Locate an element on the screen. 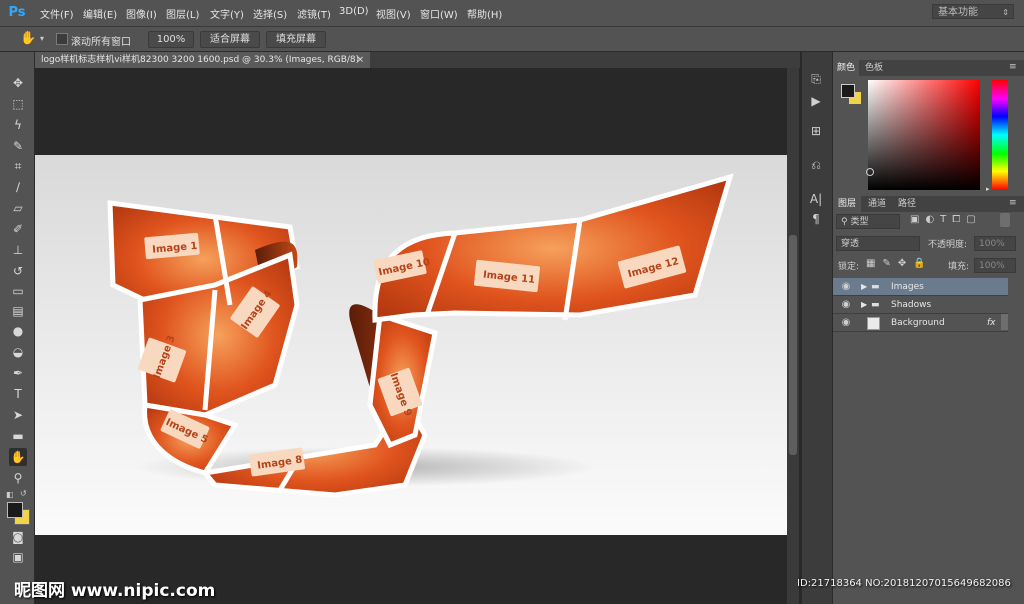 The height and width of the screenshot is (604, 1024). layer-row-background: ◉ Background fx is located at coordinates (920, 323).